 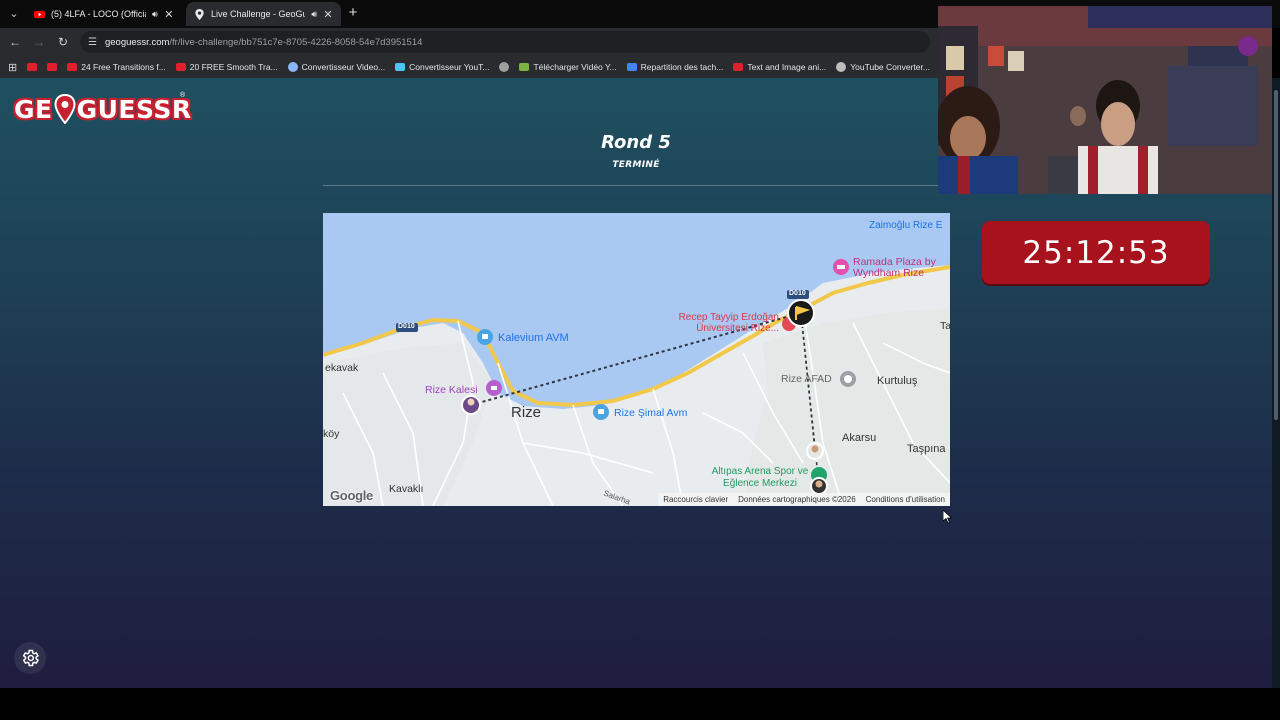 What do you see at coordinates (651, 413) in the screenshot?
I see `map-label: Rize Şimal Avm` at bounding box center [651, 413].